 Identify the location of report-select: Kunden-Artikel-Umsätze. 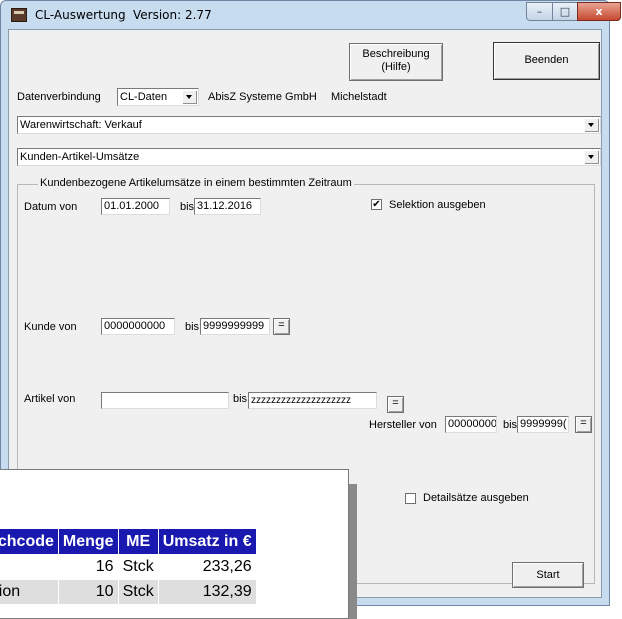
(309, 157).